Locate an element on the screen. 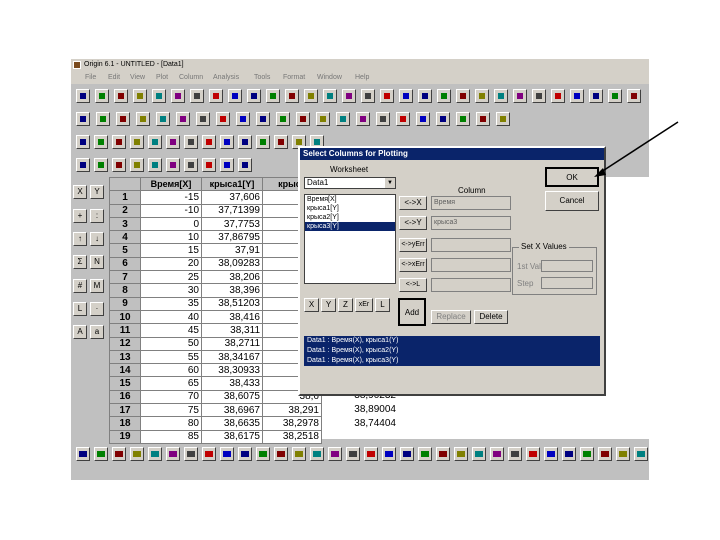 This screenshot has width=720, height=540. arrow-line is located at coordinates (638, 148).